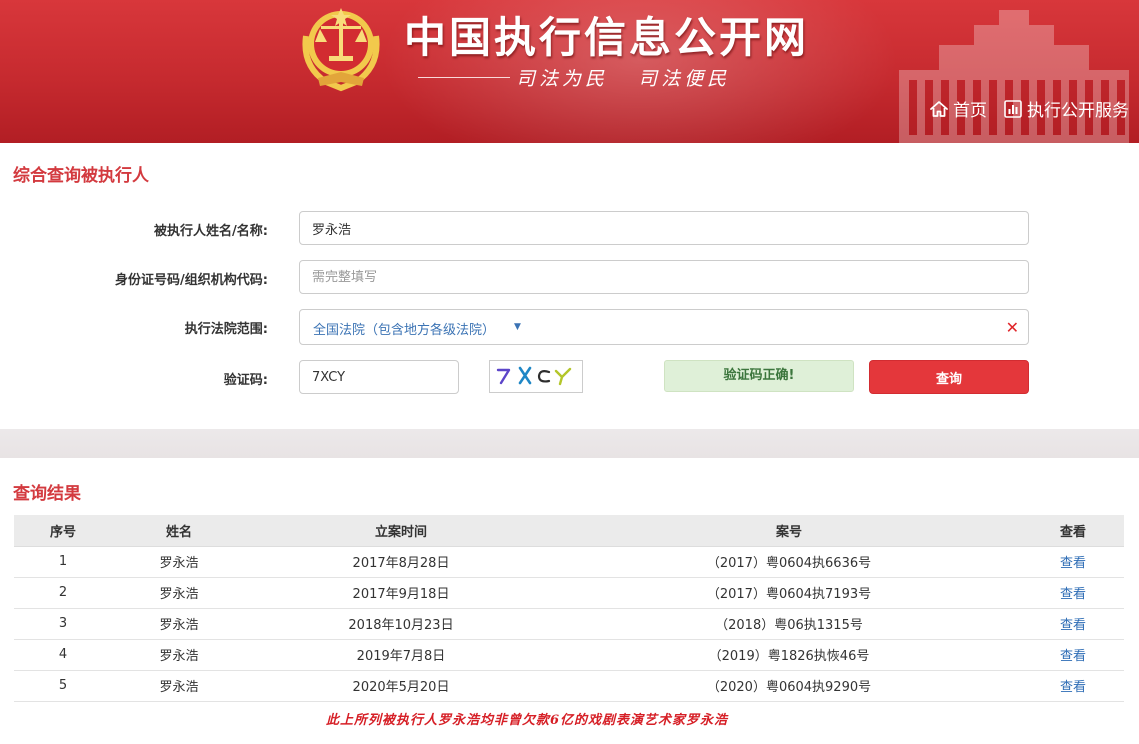 The image size is (1139, 744). I want to click on cell-case-number: （2017）粤0604执6636号, so click(789, 562).